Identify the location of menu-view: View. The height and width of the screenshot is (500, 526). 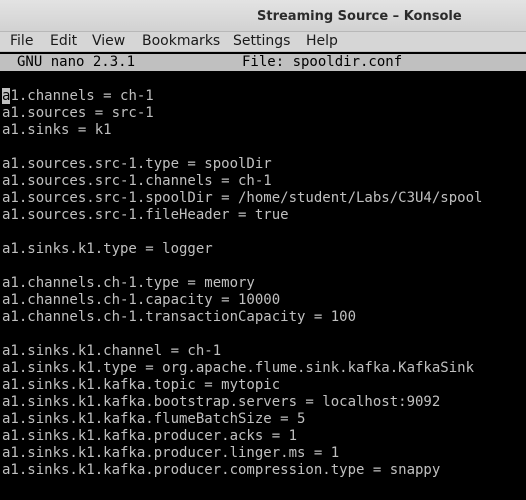
(108, 41).